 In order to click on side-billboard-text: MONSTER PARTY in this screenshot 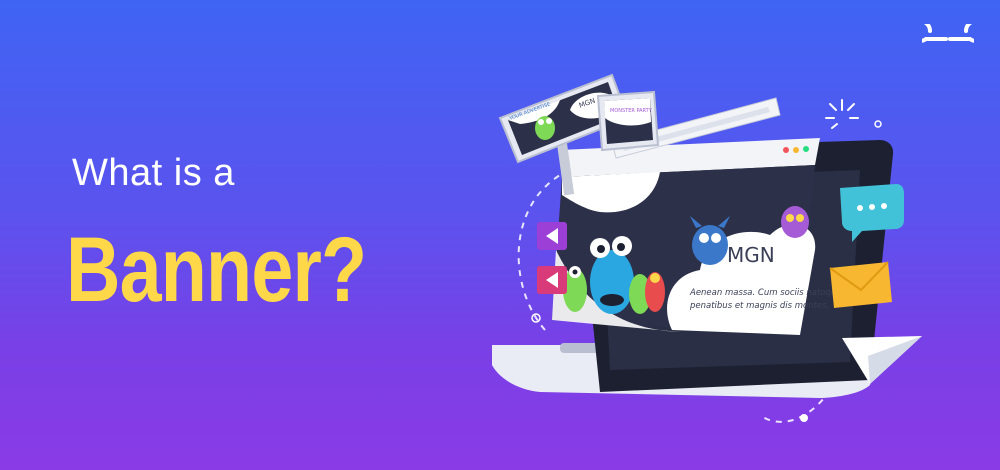, I will do `click(631, 111)`.